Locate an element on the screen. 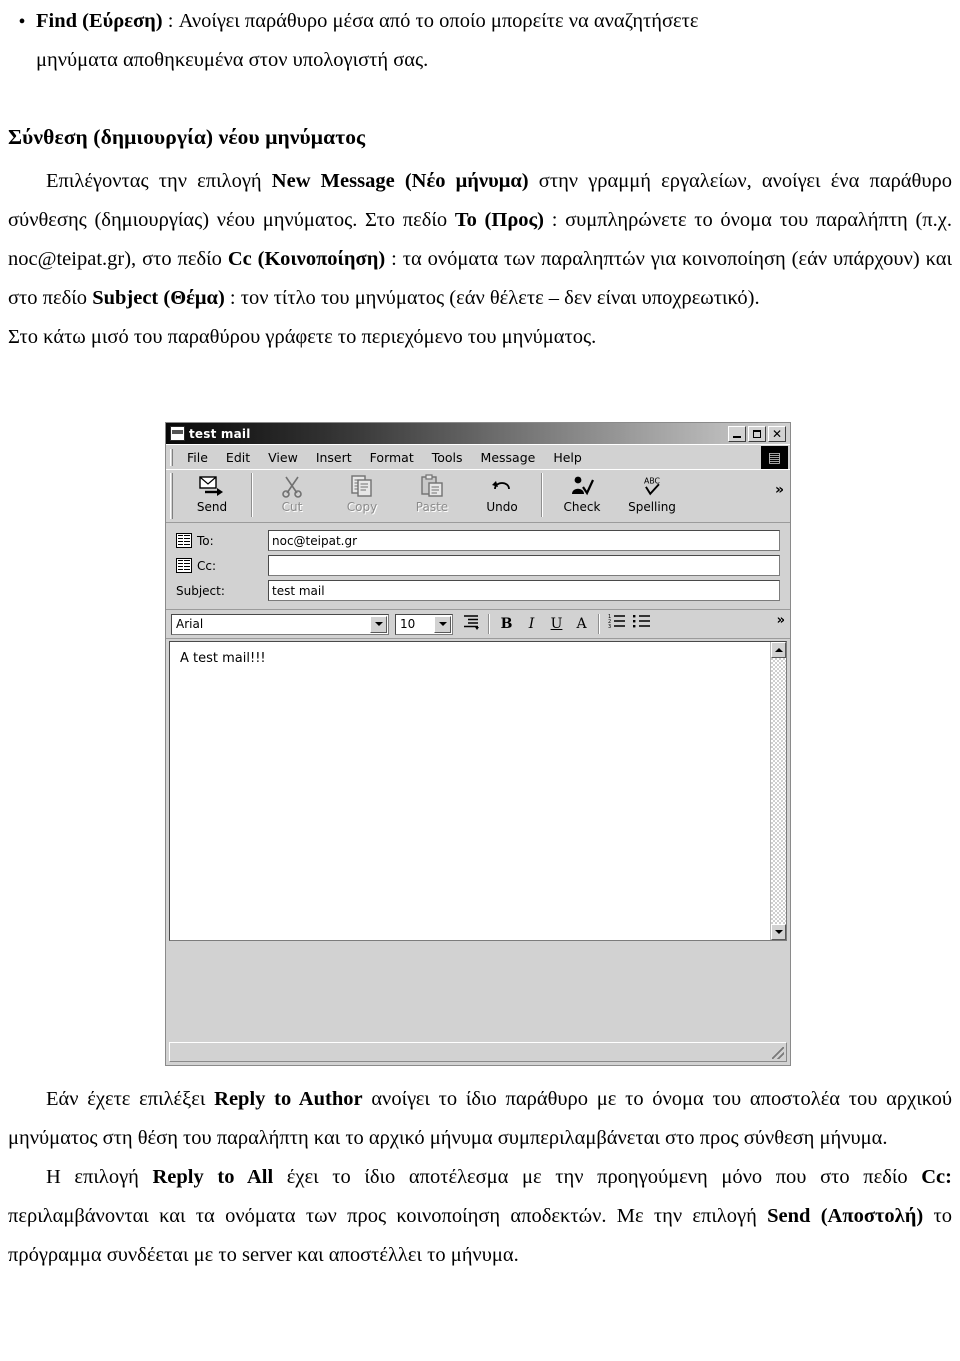  toolbar-button-cut: Cut is located at coordinates (292, 492).